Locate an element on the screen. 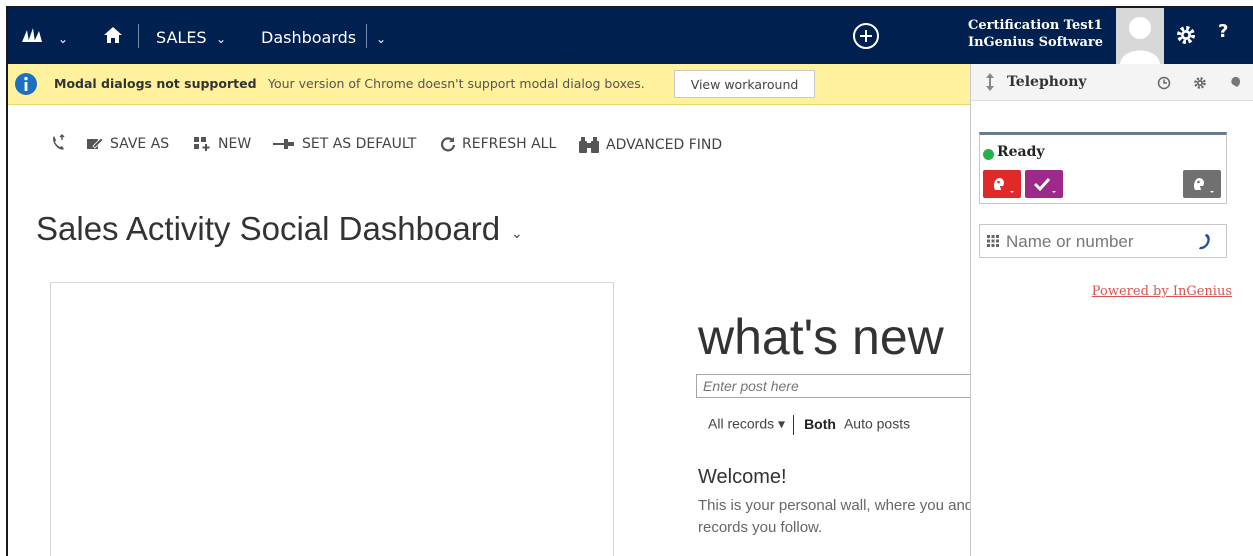 The height and width of the screenshot is (556, 1253). avatar is located at coordinates (1140, 36).